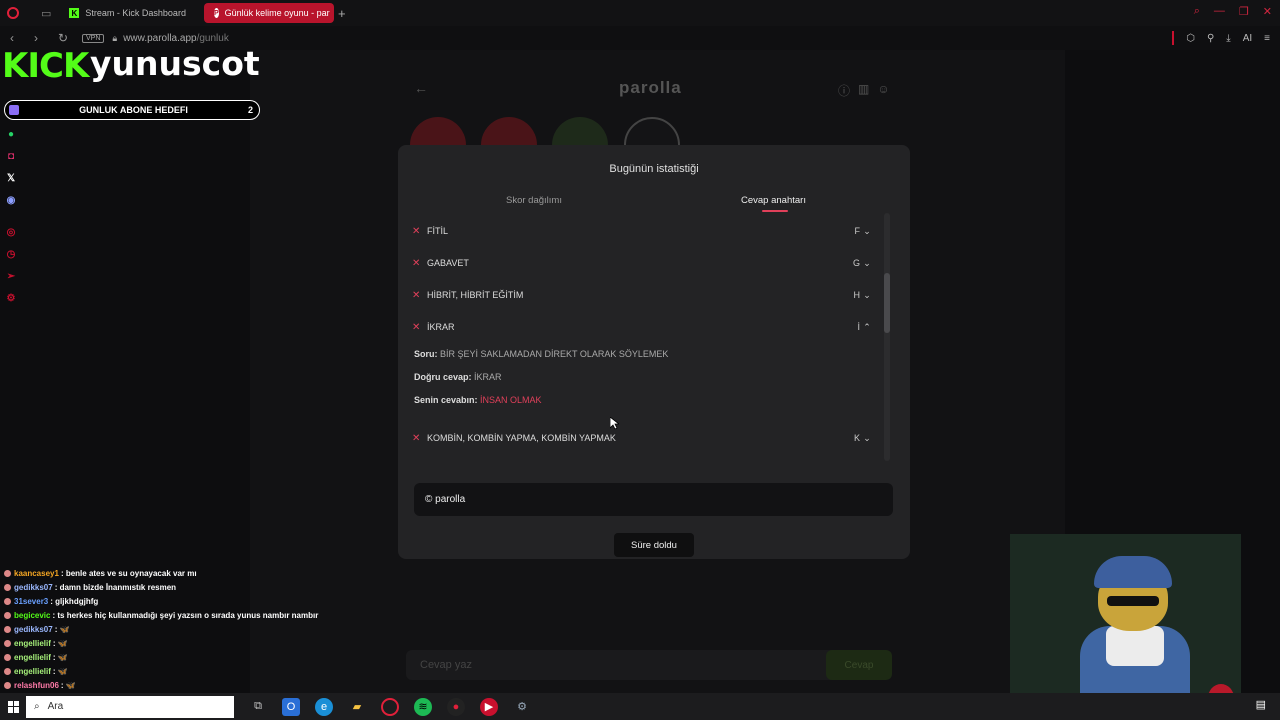  Describe the element at coordinates (65, 38) in the screenshot. I see `reload-icon: ↻` at that location.